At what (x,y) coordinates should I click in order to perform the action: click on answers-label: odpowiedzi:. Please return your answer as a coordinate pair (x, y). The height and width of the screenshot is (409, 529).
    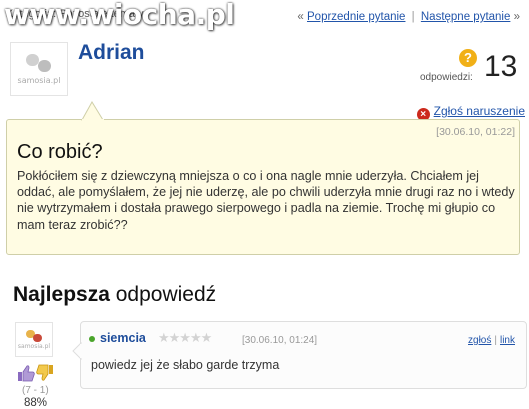
    Looking at the image, I should click on (446, 77).